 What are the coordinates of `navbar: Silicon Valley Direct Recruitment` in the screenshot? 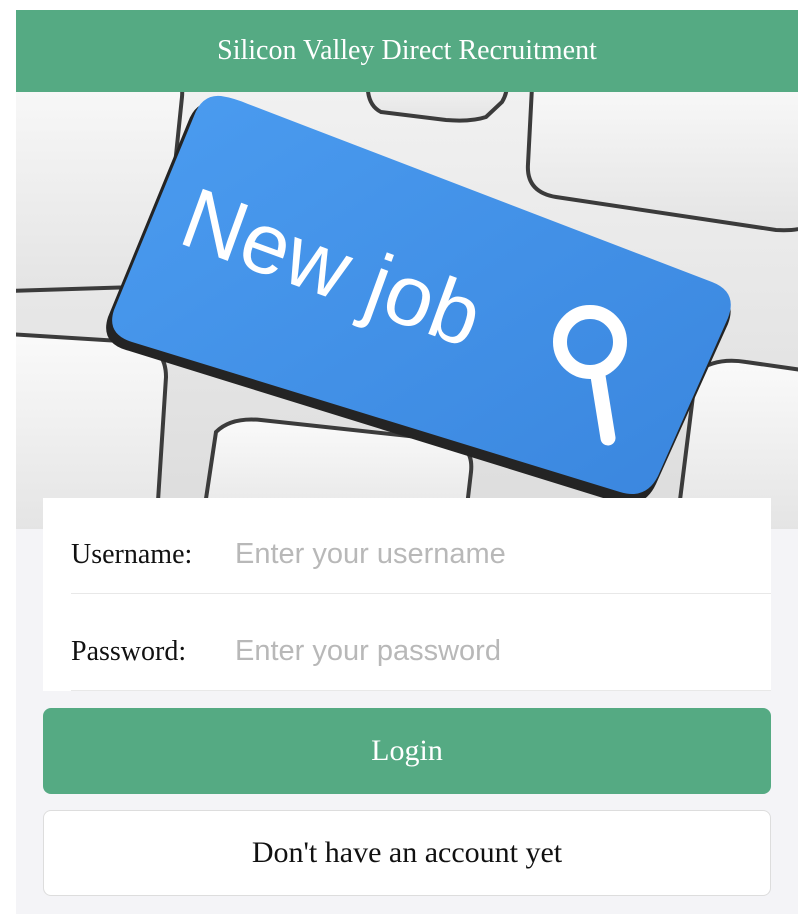 It's located at (407, 51).